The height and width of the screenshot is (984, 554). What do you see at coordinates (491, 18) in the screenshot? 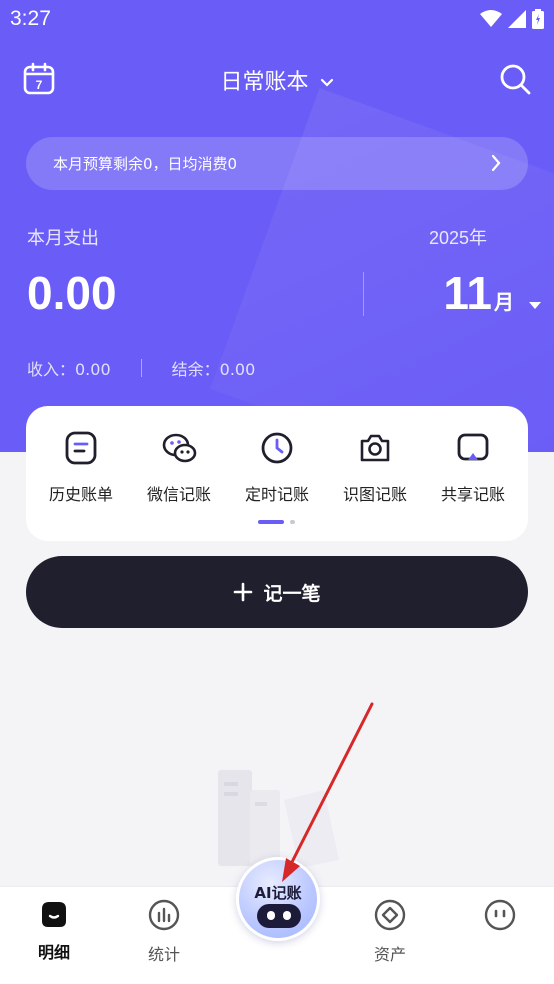
I see `wifi-icon` at bounding box center [491, 18].